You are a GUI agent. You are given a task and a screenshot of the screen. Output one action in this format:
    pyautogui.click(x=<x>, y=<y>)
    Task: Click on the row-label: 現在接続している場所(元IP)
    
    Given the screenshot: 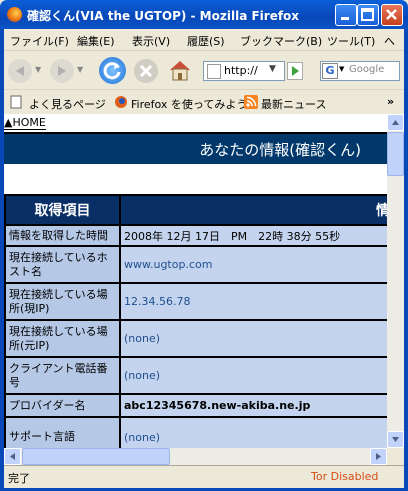 What is the action you would take?
    pyautogui.click(x=62, y=338)
    